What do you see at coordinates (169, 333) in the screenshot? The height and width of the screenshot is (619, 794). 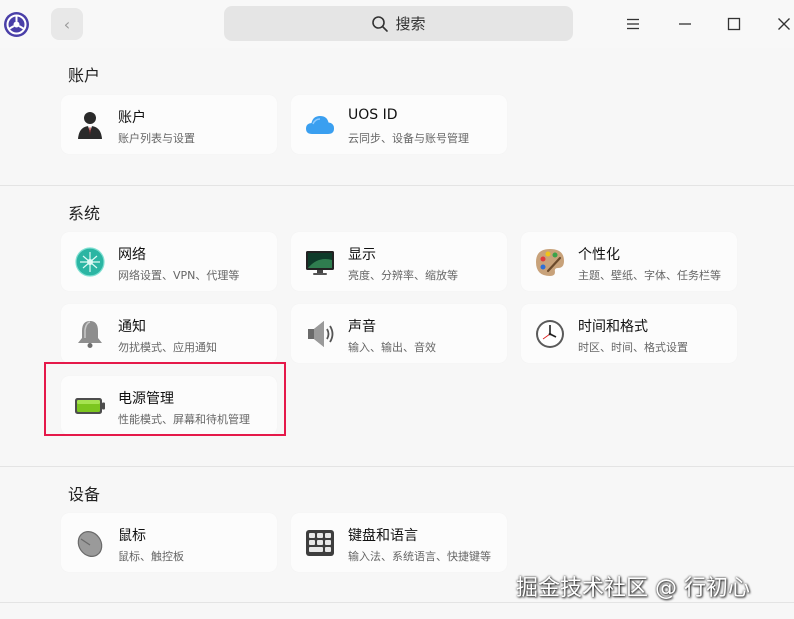 I see `settings-item-notification: 通知 勿扰模式、应用通知` at bounding box center [169, 333].